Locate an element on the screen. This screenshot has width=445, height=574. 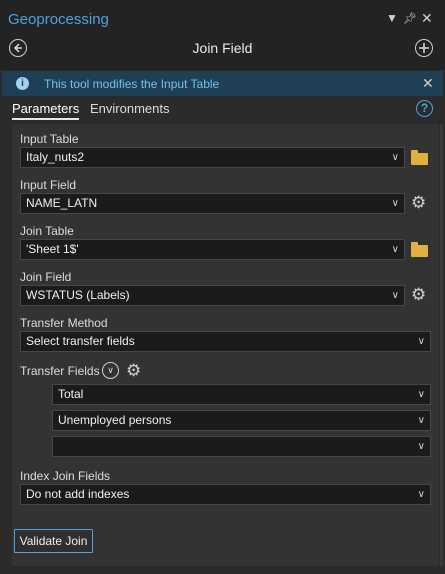
join-field-label: Join Field is located at coordinates (46, 277).